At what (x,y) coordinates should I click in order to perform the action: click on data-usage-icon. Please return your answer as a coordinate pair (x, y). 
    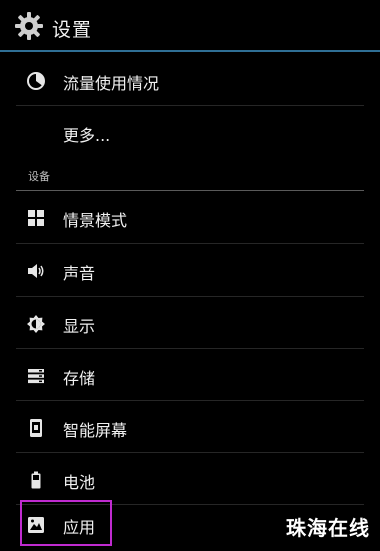
    Looking at the image, I should click on (36, 81).